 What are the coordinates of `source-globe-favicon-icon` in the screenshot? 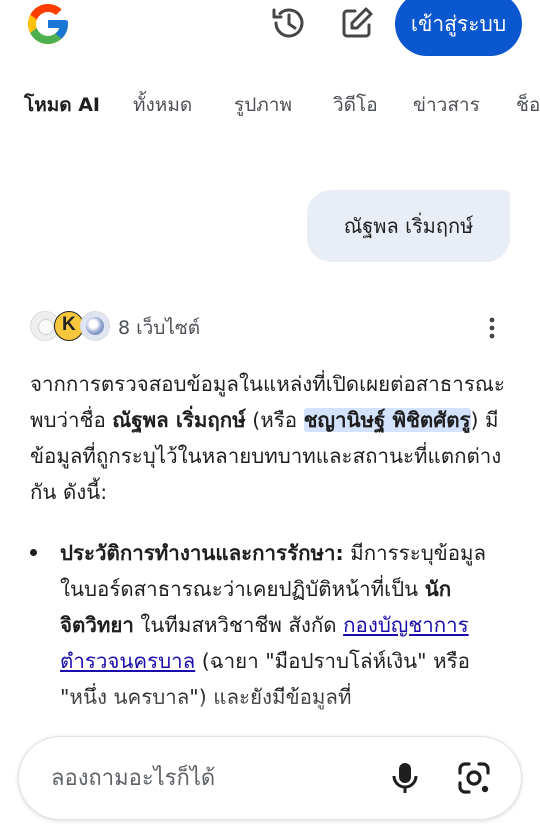 It's located at (95, 326).